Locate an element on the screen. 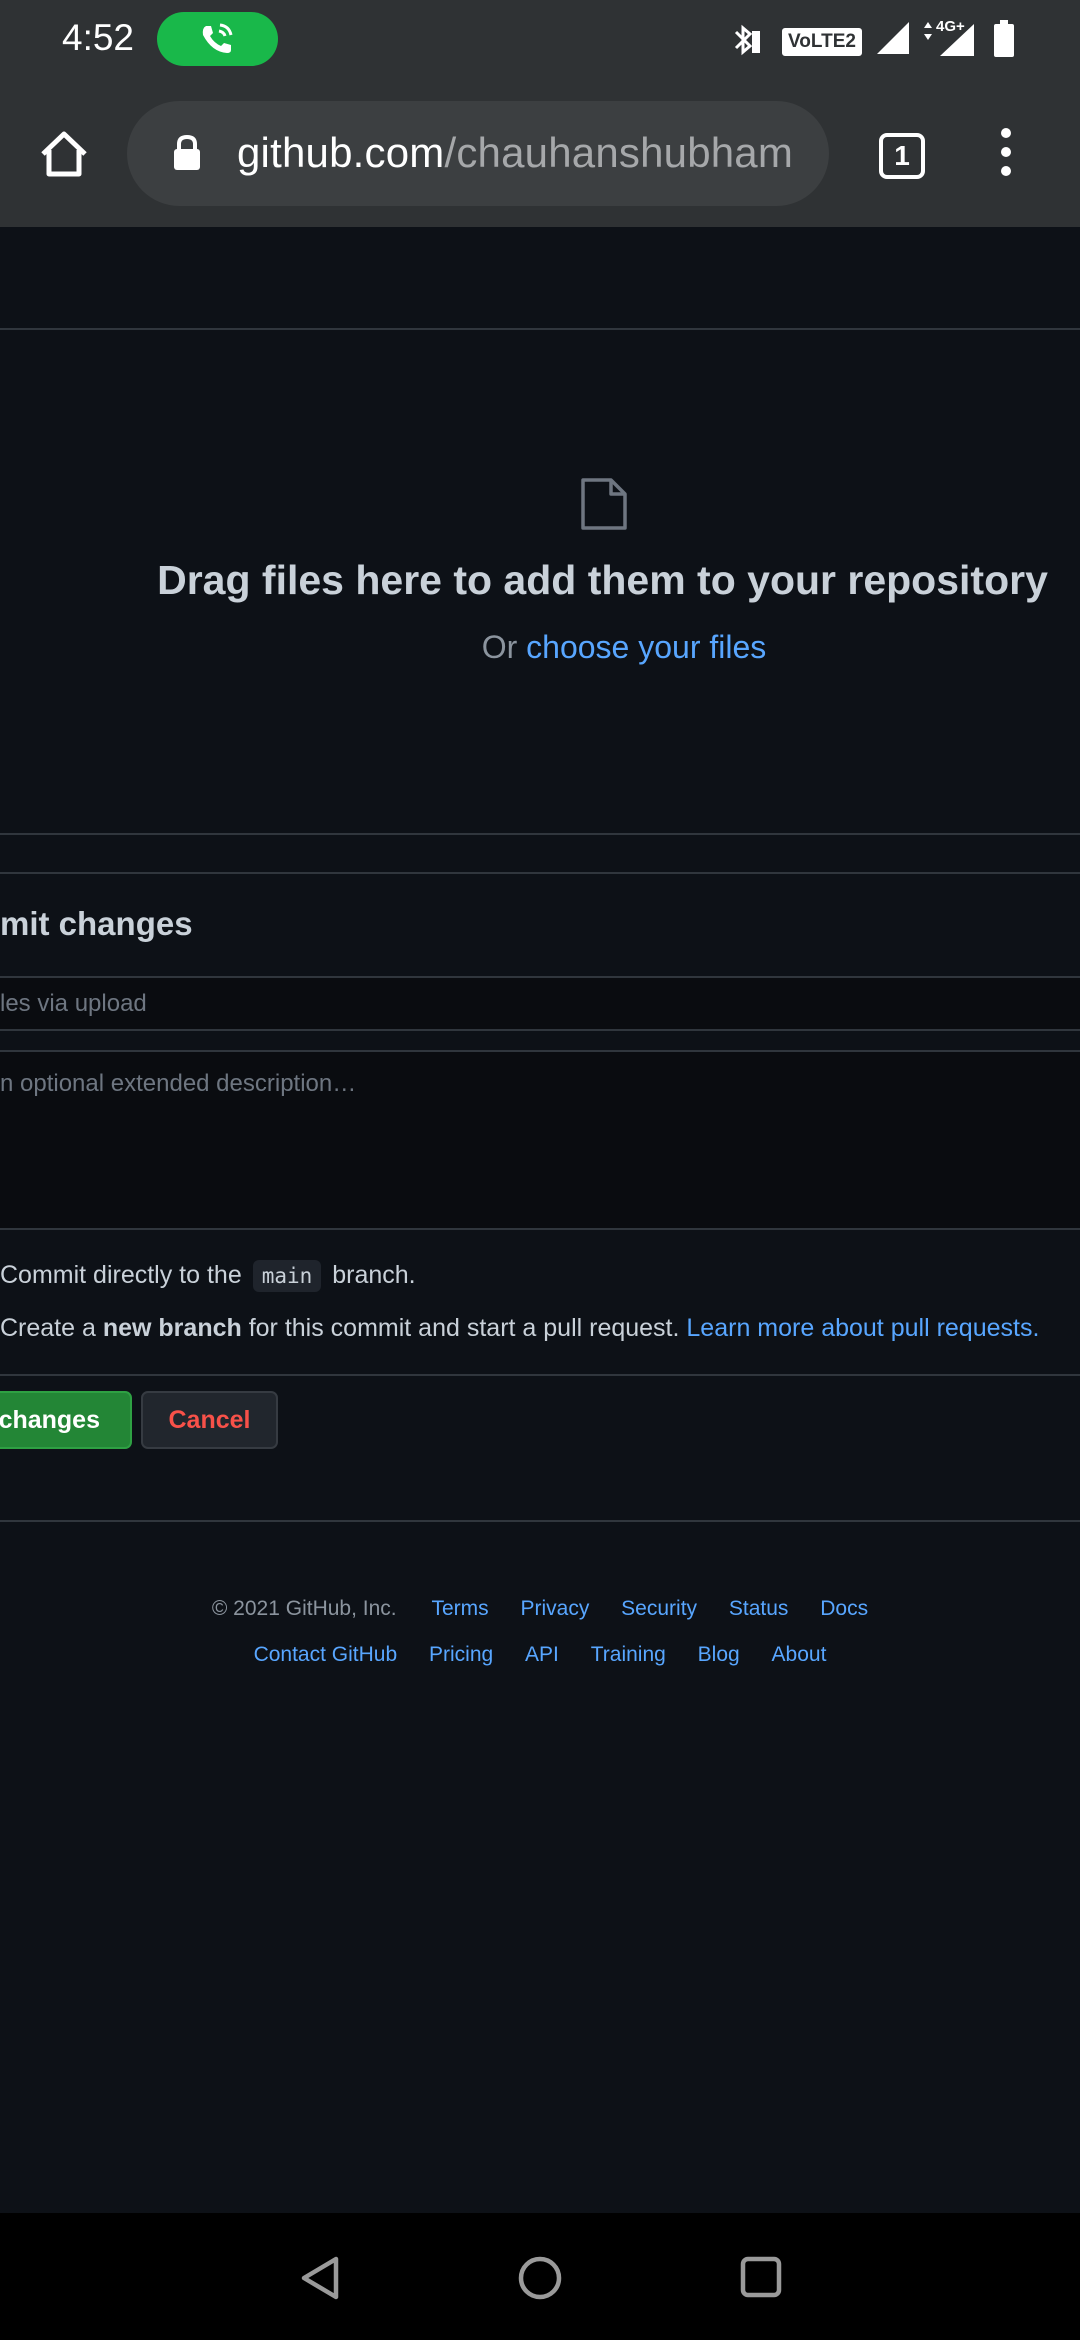 The height and width of the screenshot is (2340, 1080). footer-link-api: API is located at coordinates (542, 1654).